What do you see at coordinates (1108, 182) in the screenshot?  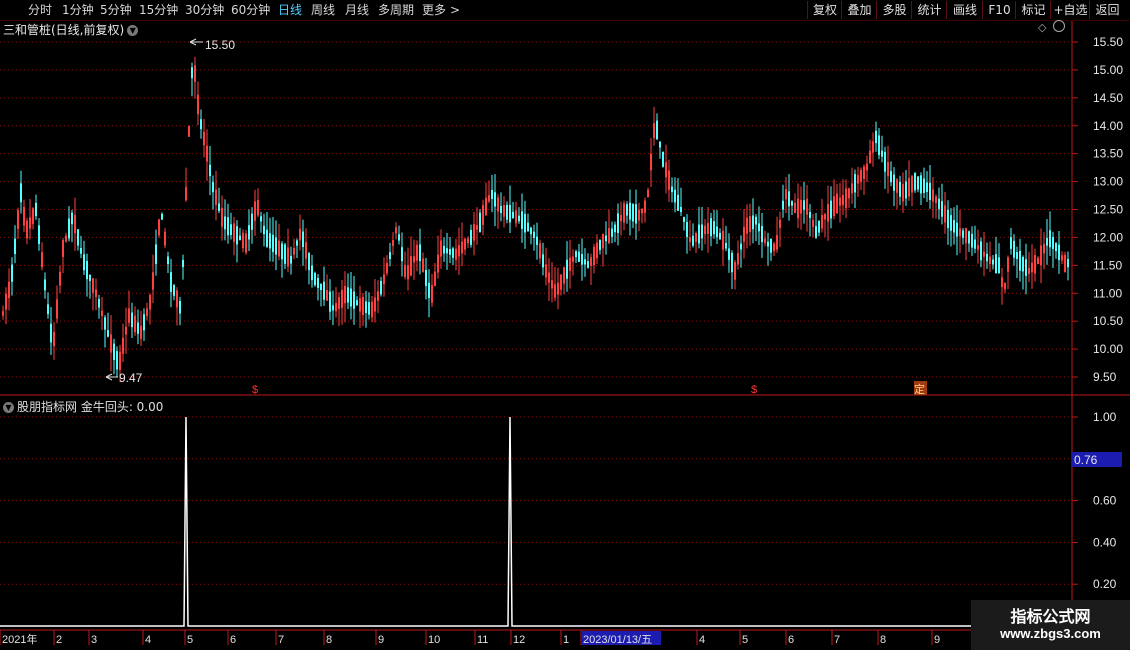 I see `price-tick-label: 13.00` at bounding box center [1108, 182].